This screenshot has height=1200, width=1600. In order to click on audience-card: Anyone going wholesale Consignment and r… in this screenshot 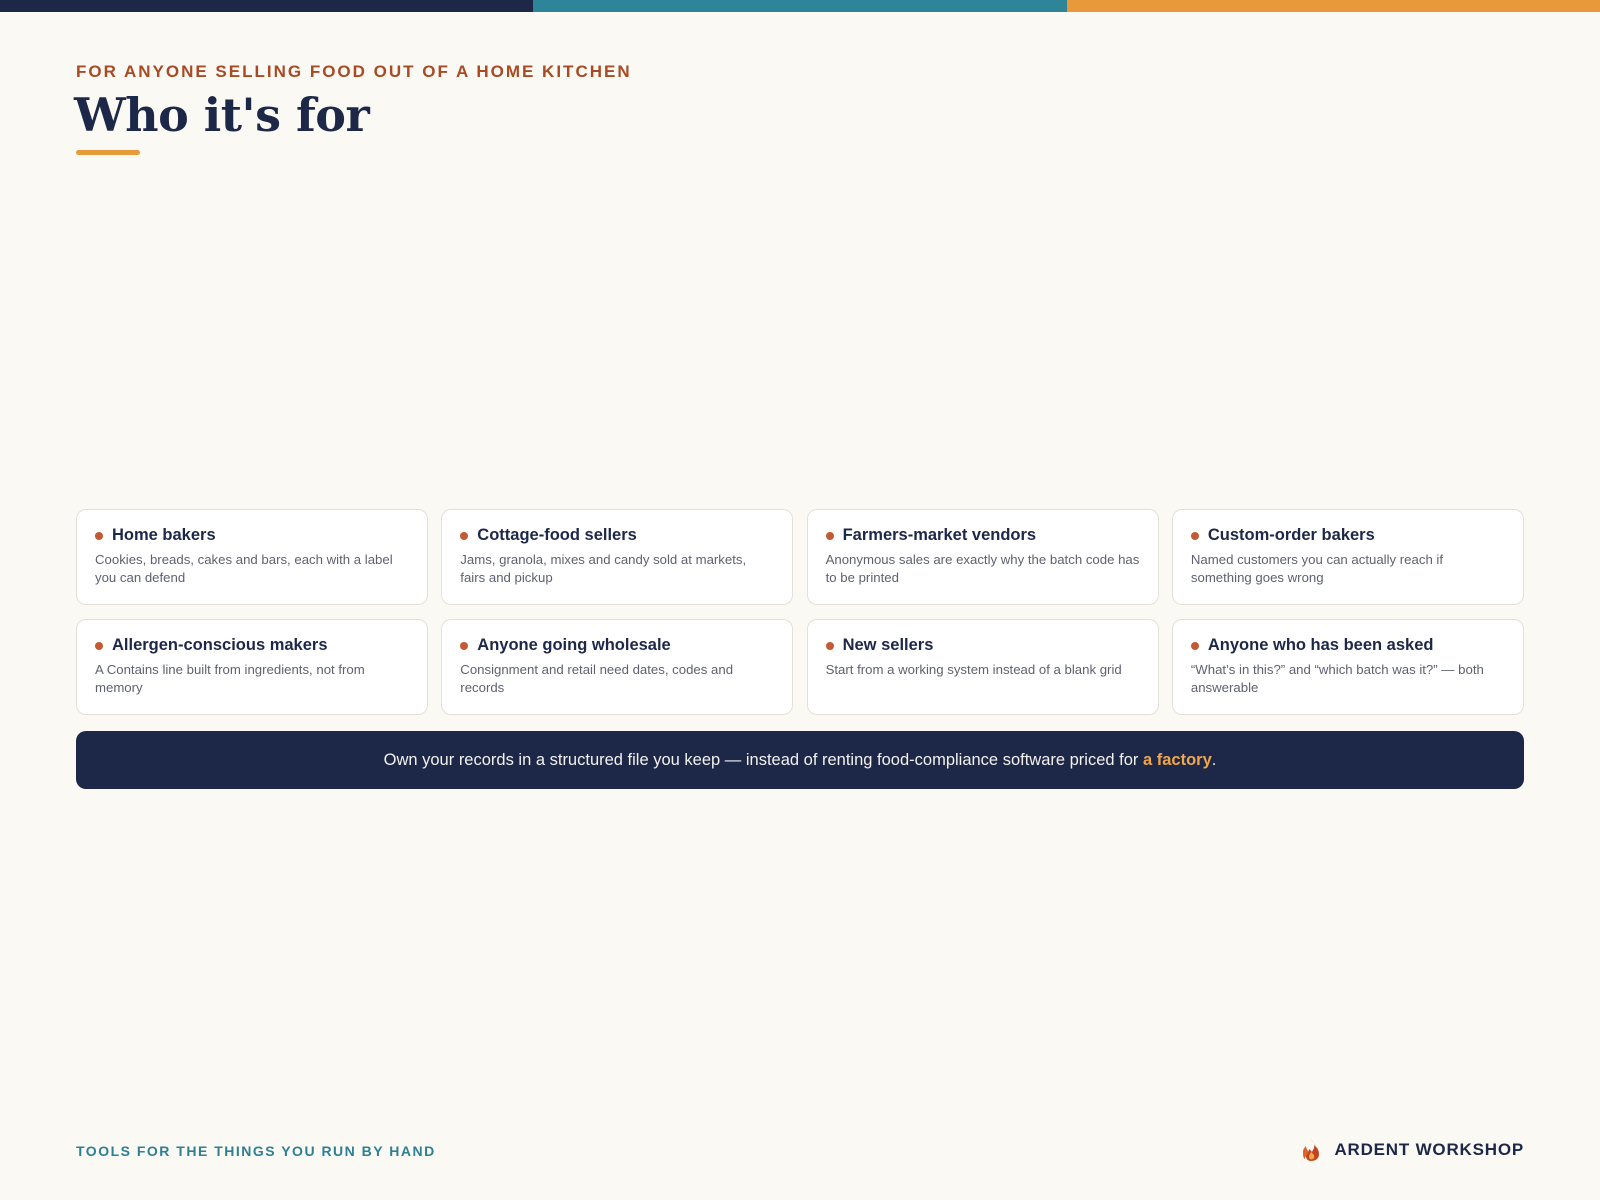, I will do `click(617, 667)`.